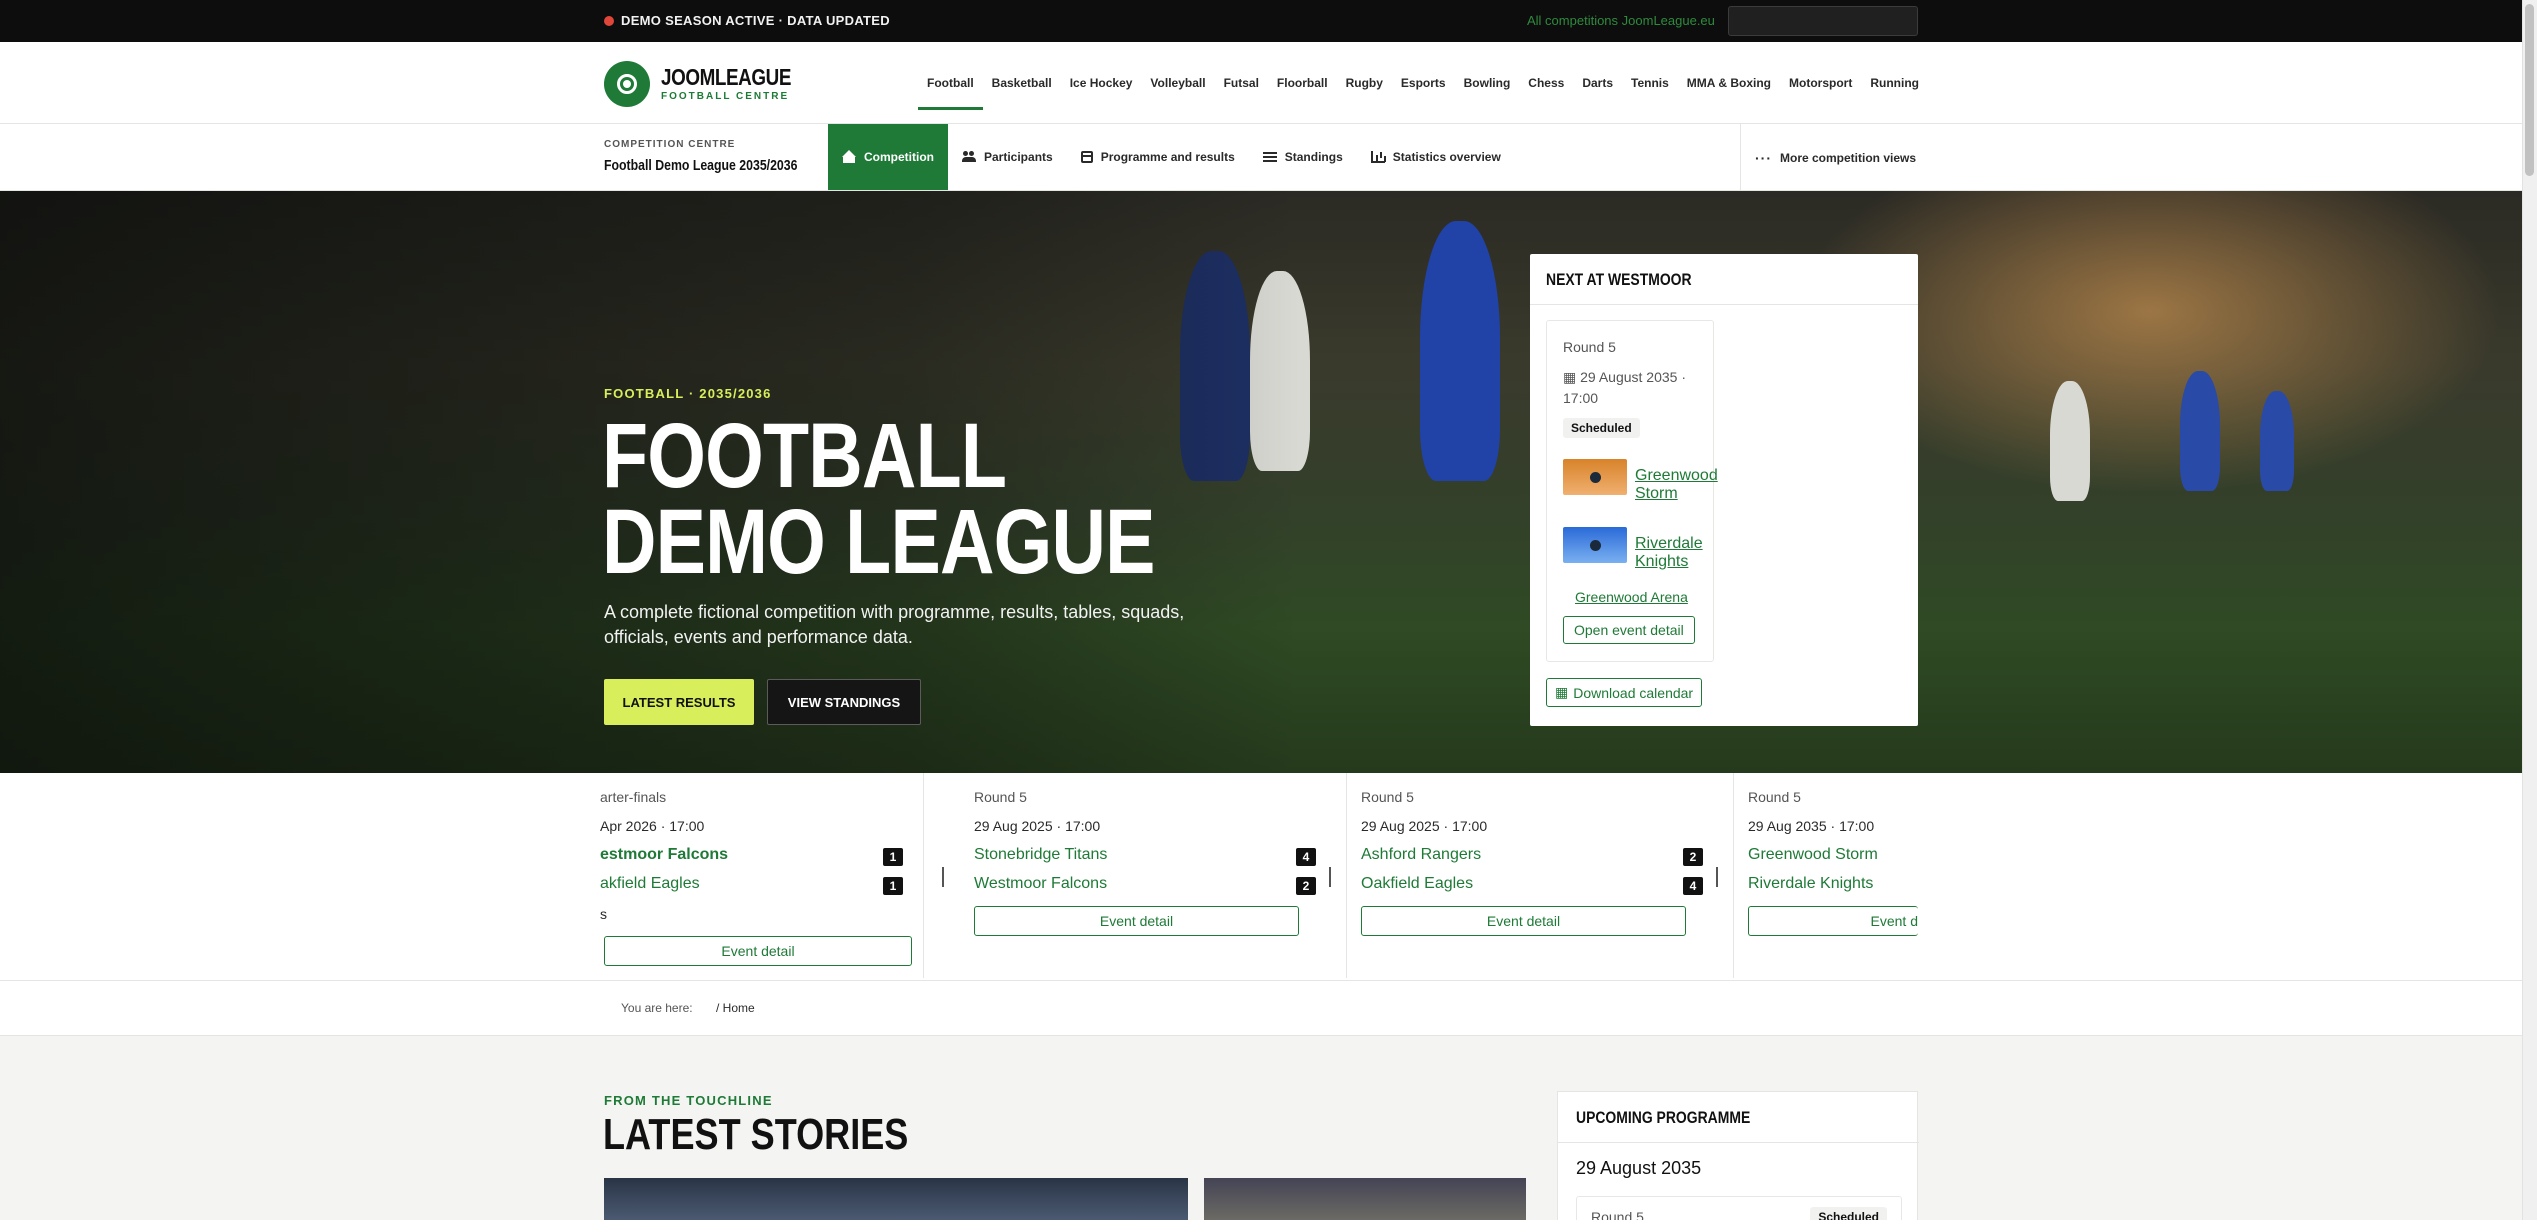 This screenshot has width=2537, height=1220. I want to click on sport-nav-futsal: Futsal, so click(1241, 83).